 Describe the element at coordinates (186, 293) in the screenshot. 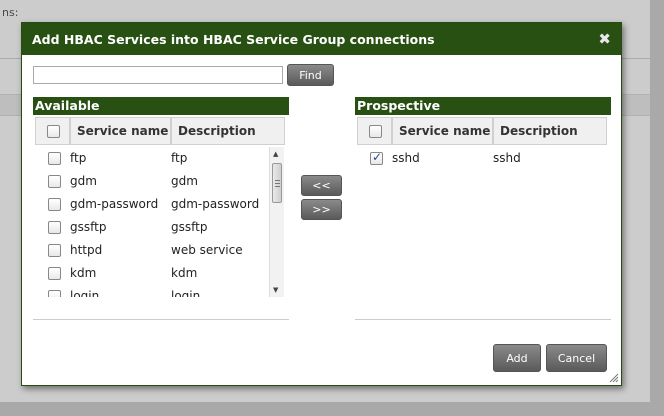

I see `service-description: login` at that location.